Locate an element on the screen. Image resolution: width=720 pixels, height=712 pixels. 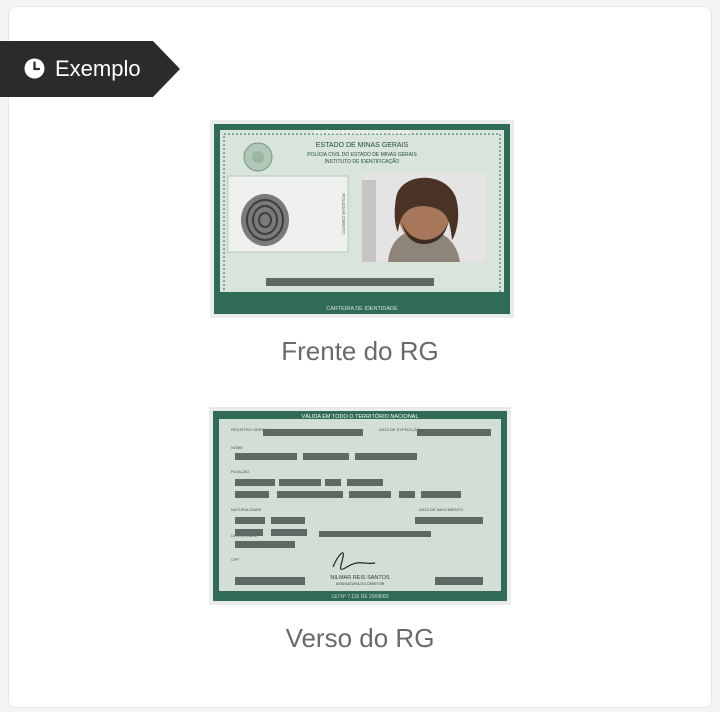
clock-icon is located at coordinates (34, 68).